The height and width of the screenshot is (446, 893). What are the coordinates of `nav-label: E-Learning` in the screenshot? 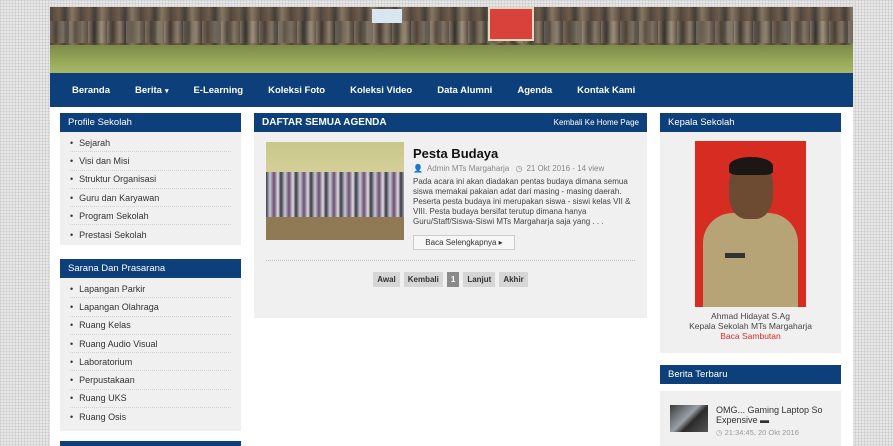 It's located at (218, 90).